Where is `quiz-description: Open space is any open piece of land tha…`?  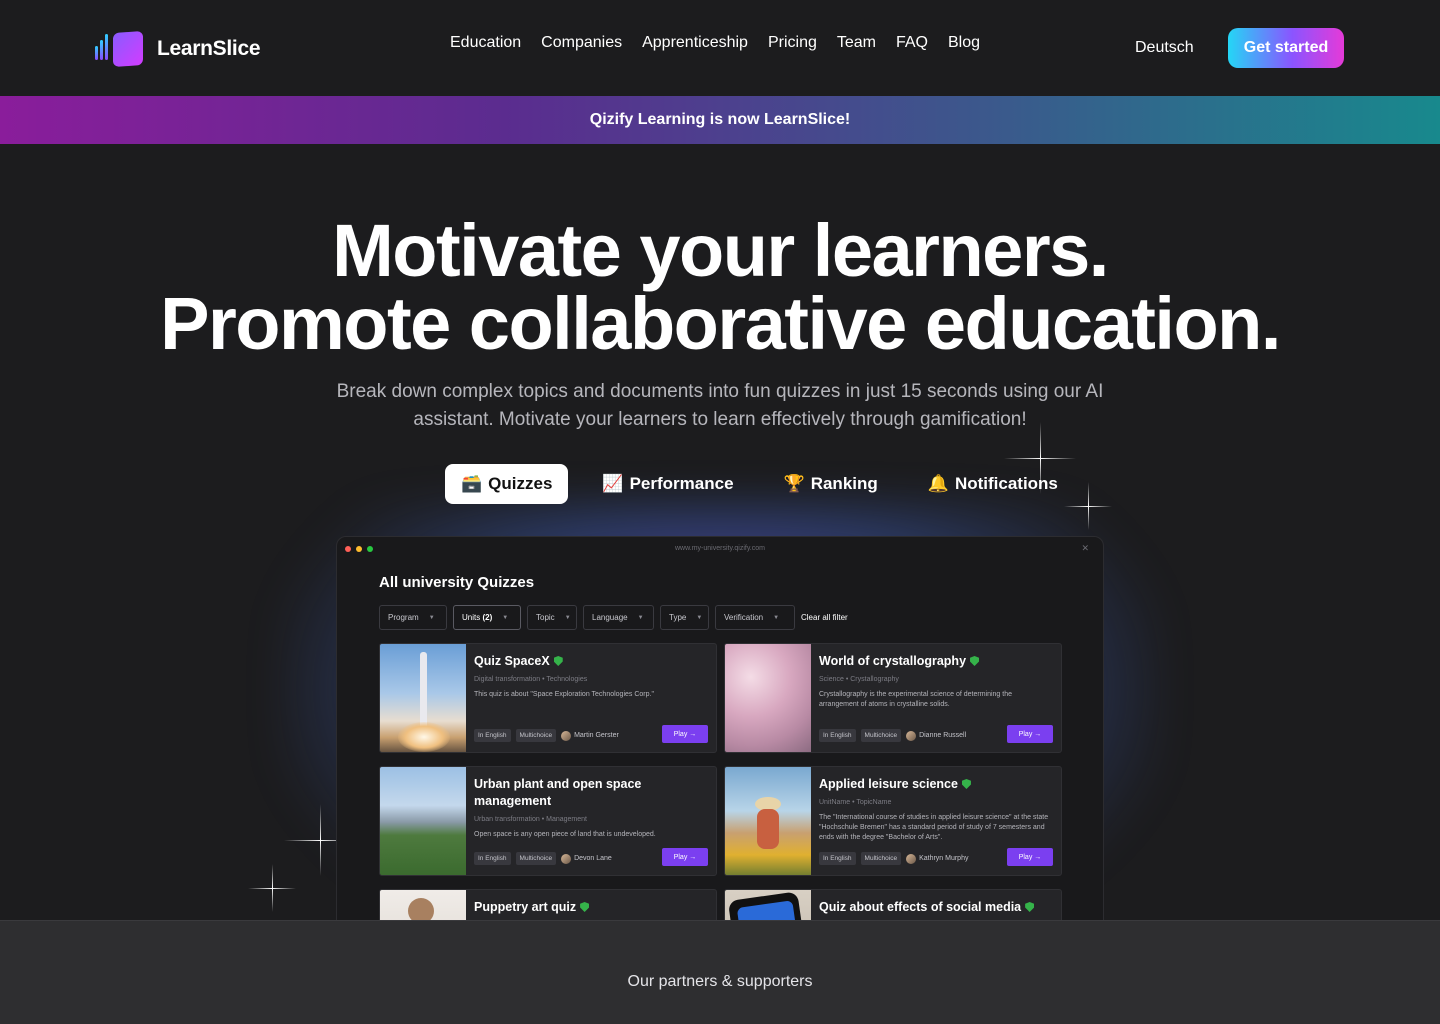
quiz-description: Open space is any open piece of land tha… is located at coordinates (565, 834).